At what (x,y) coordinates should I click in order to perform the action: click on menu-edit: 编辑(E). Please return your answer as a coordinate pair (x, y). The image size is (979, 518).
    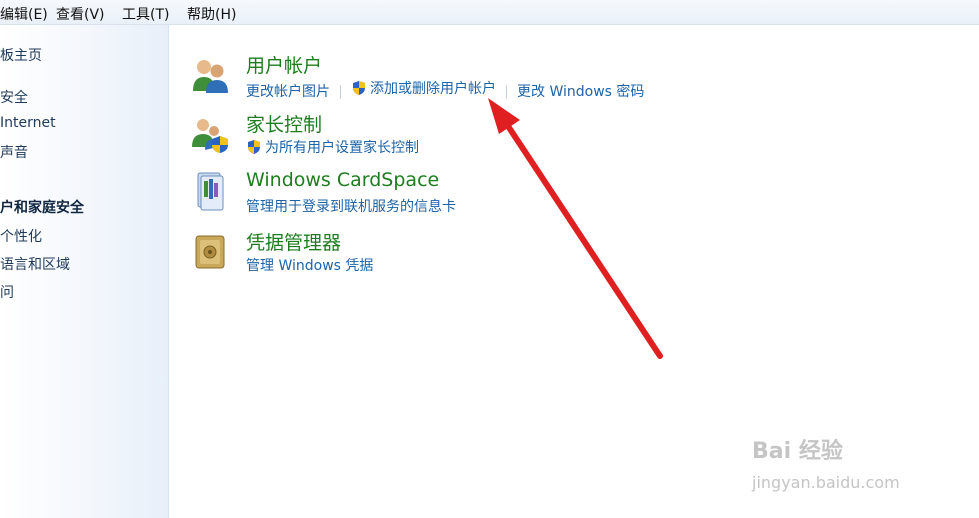
    Looking at the image, I should click on (24, 14).